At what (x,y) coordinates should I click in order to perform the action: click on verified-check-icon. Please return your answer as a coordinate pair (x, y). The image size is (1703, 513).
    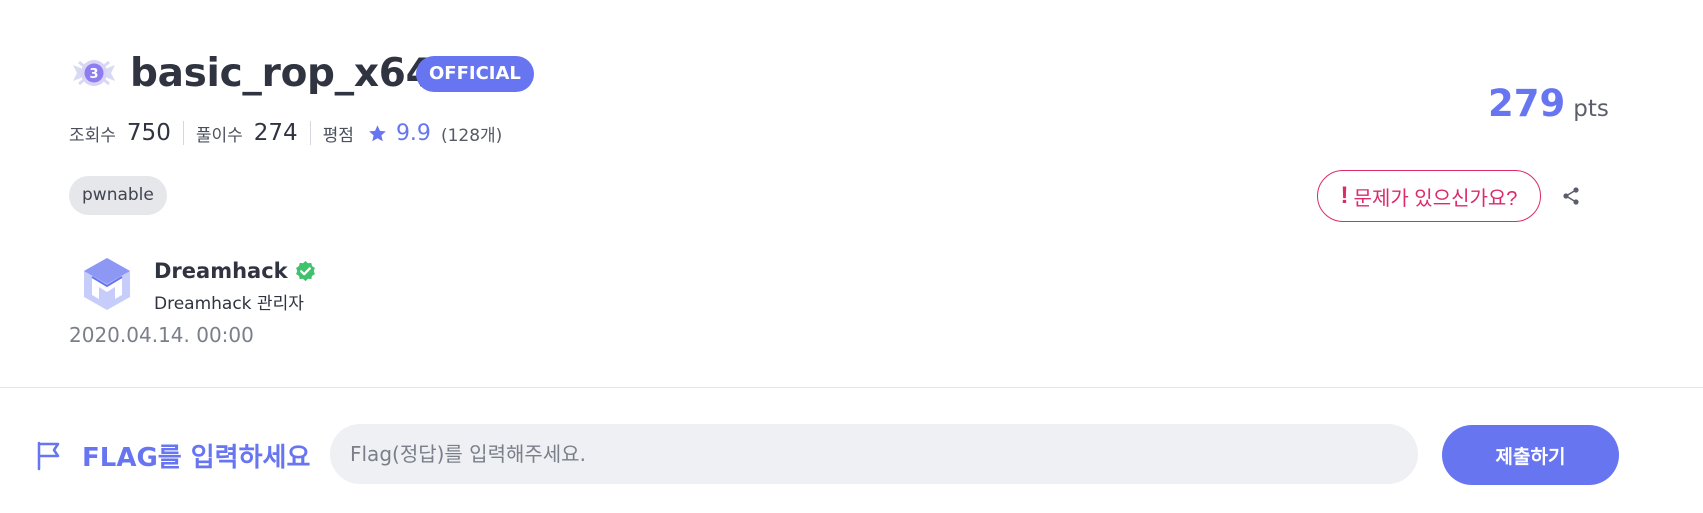
    Looking at the image, I should click on (305, 270).